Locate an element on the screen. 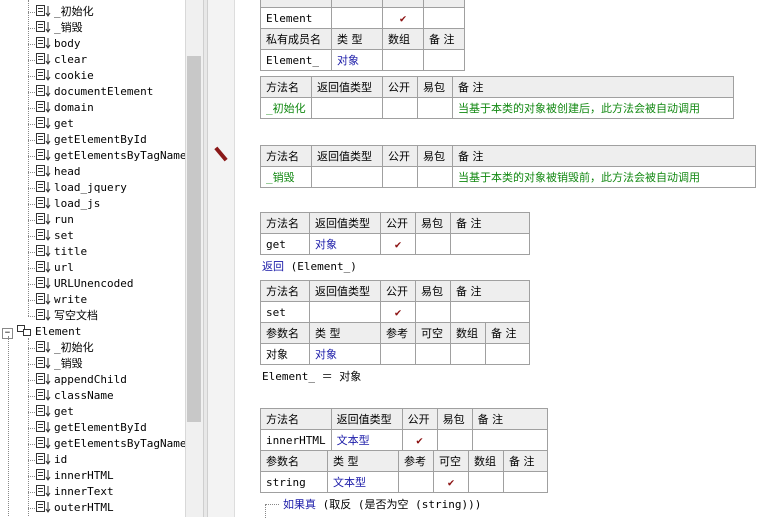 This screenshot has width=775, height=518. tree-item-label: getElementById is located at coordinates (100, 139).